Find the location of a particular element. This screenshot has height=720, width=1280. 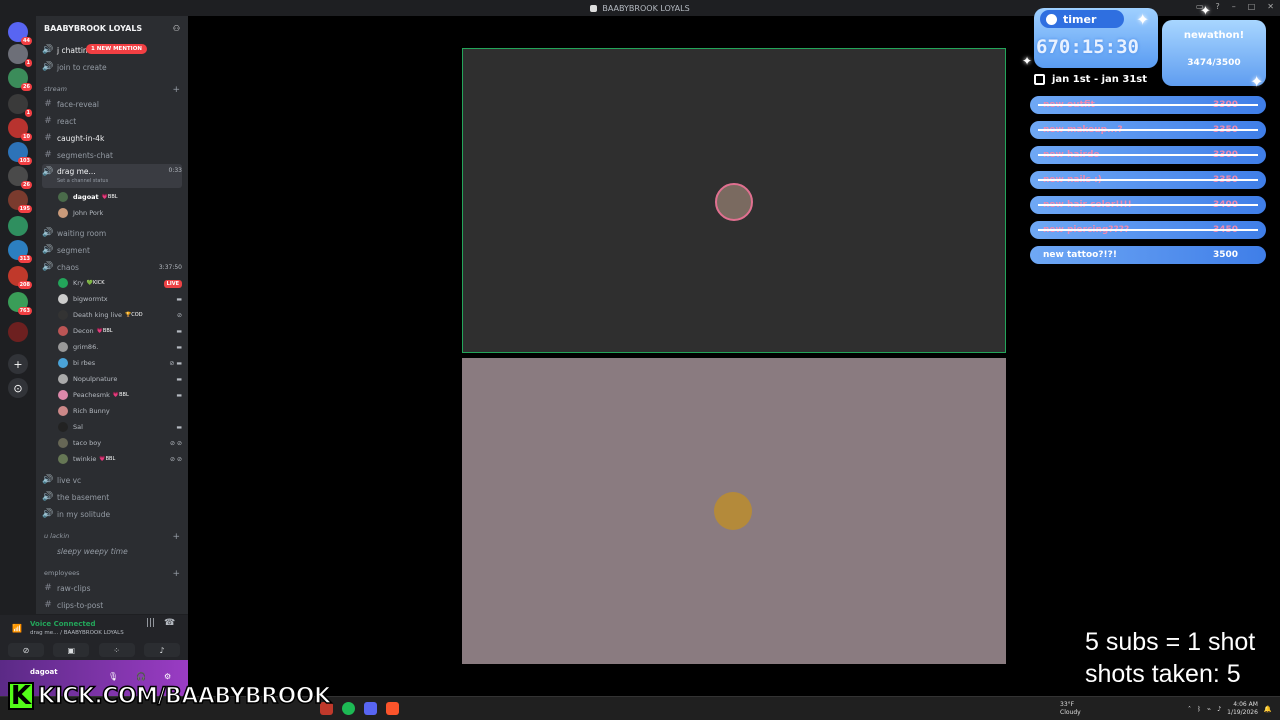

voice-user: John Pork is located at coordinates (120, 213).